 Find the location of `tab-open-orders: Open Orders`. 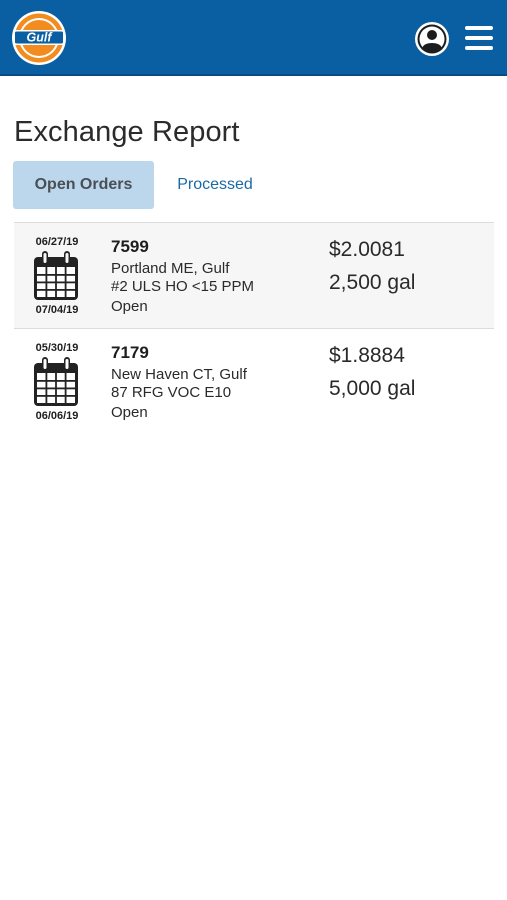

tab-open-orders: Open Orders is located at coordinates (83, 185).